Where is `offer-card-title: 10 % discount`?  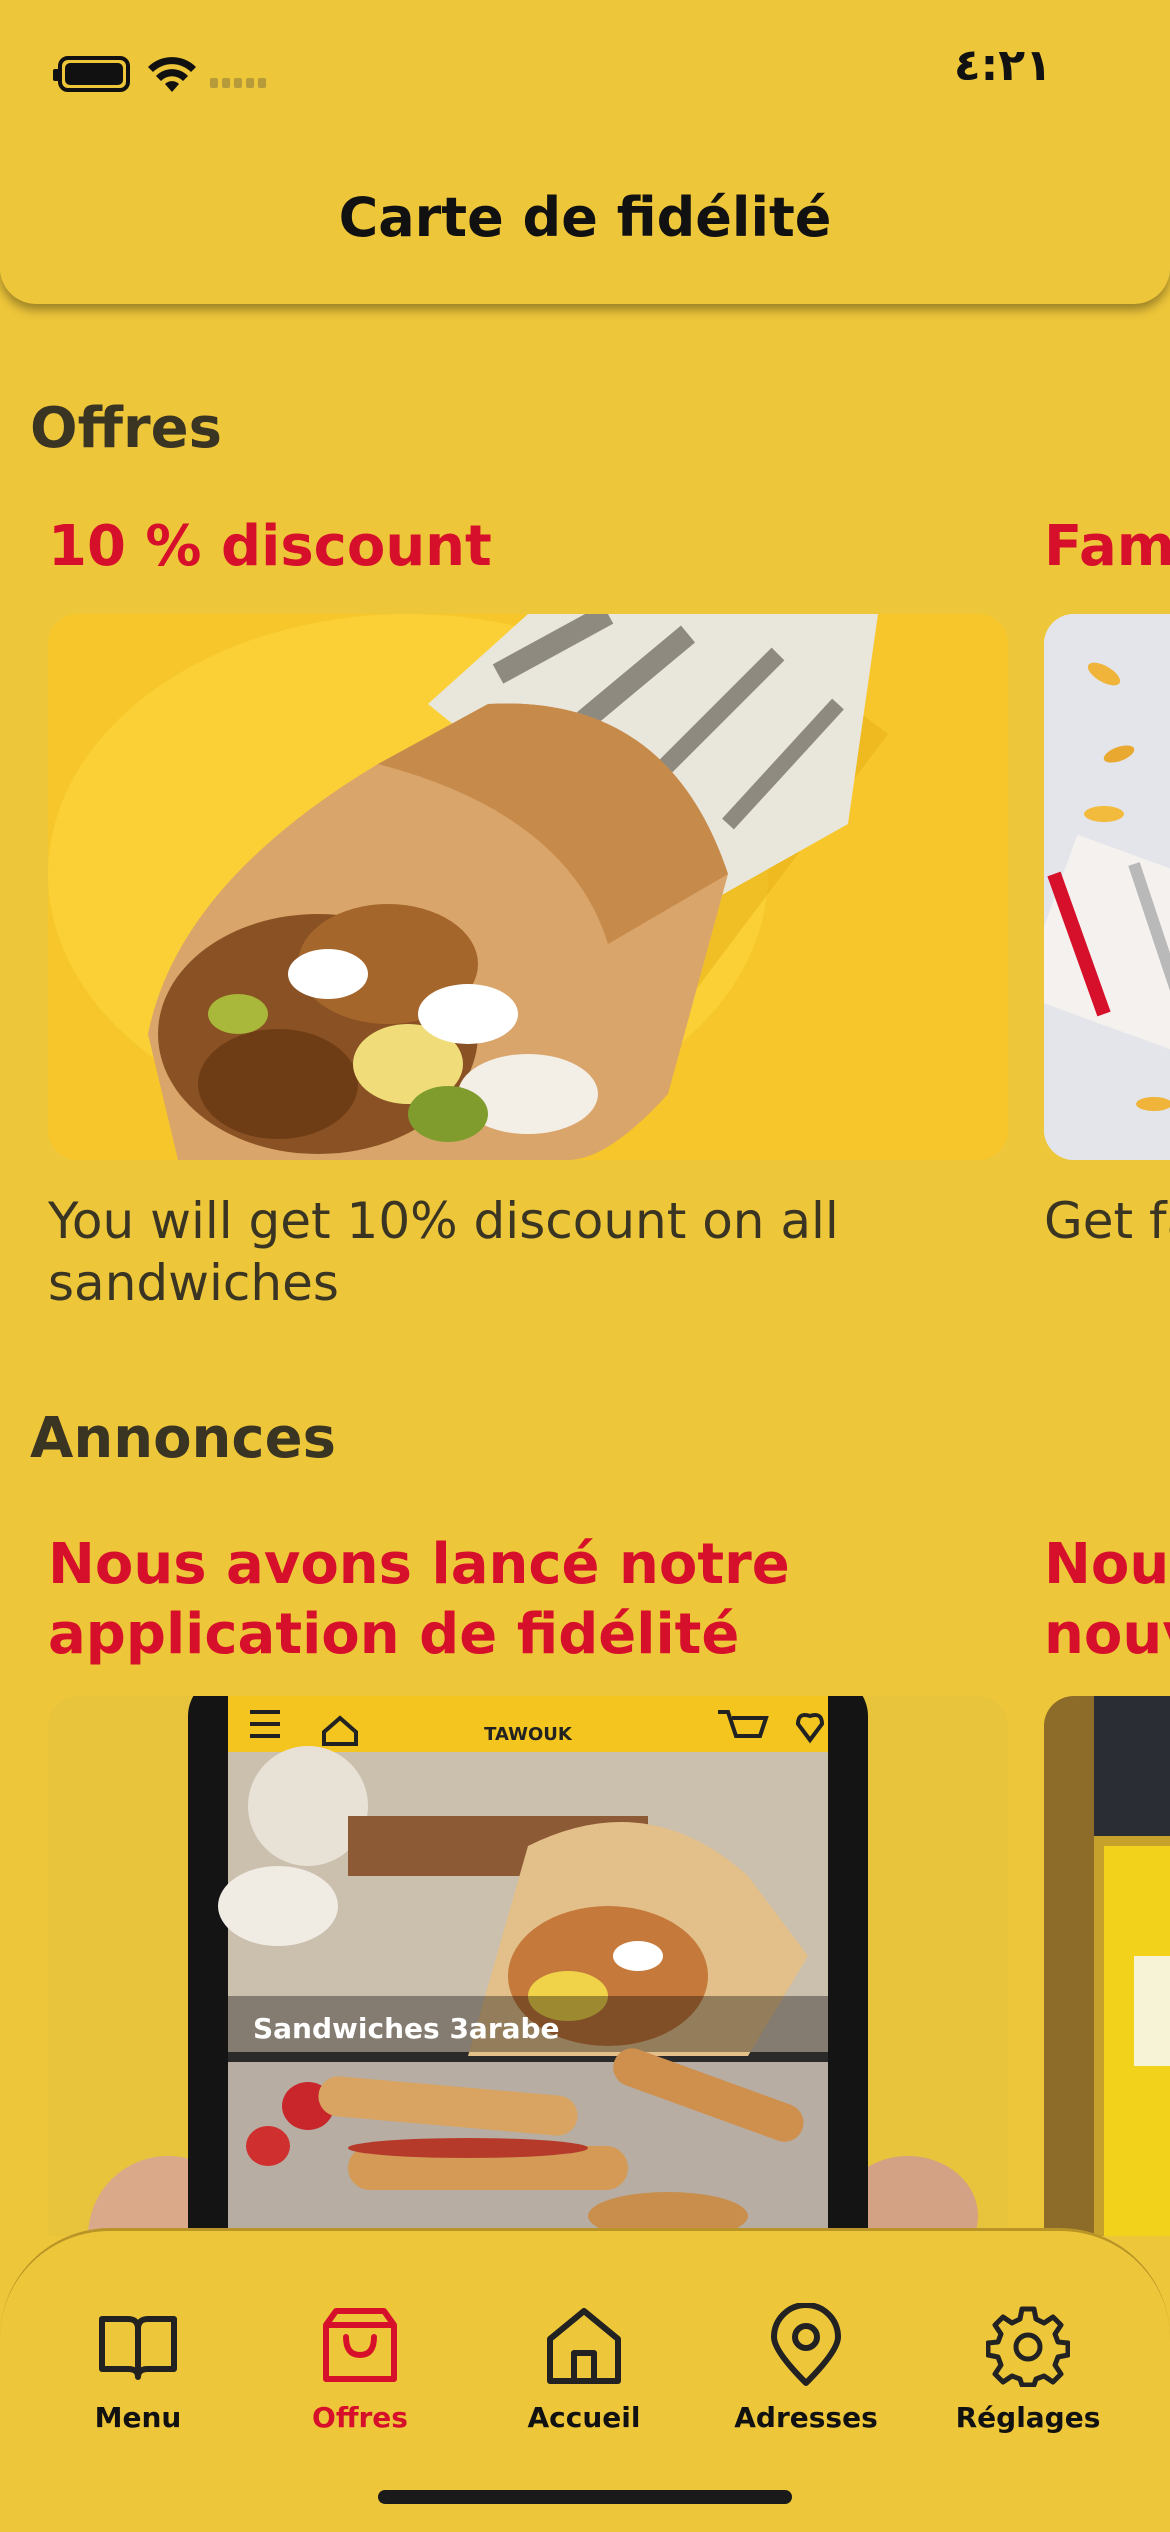
offer-card-title: 10 % discount is located at coordinates (270, 546).